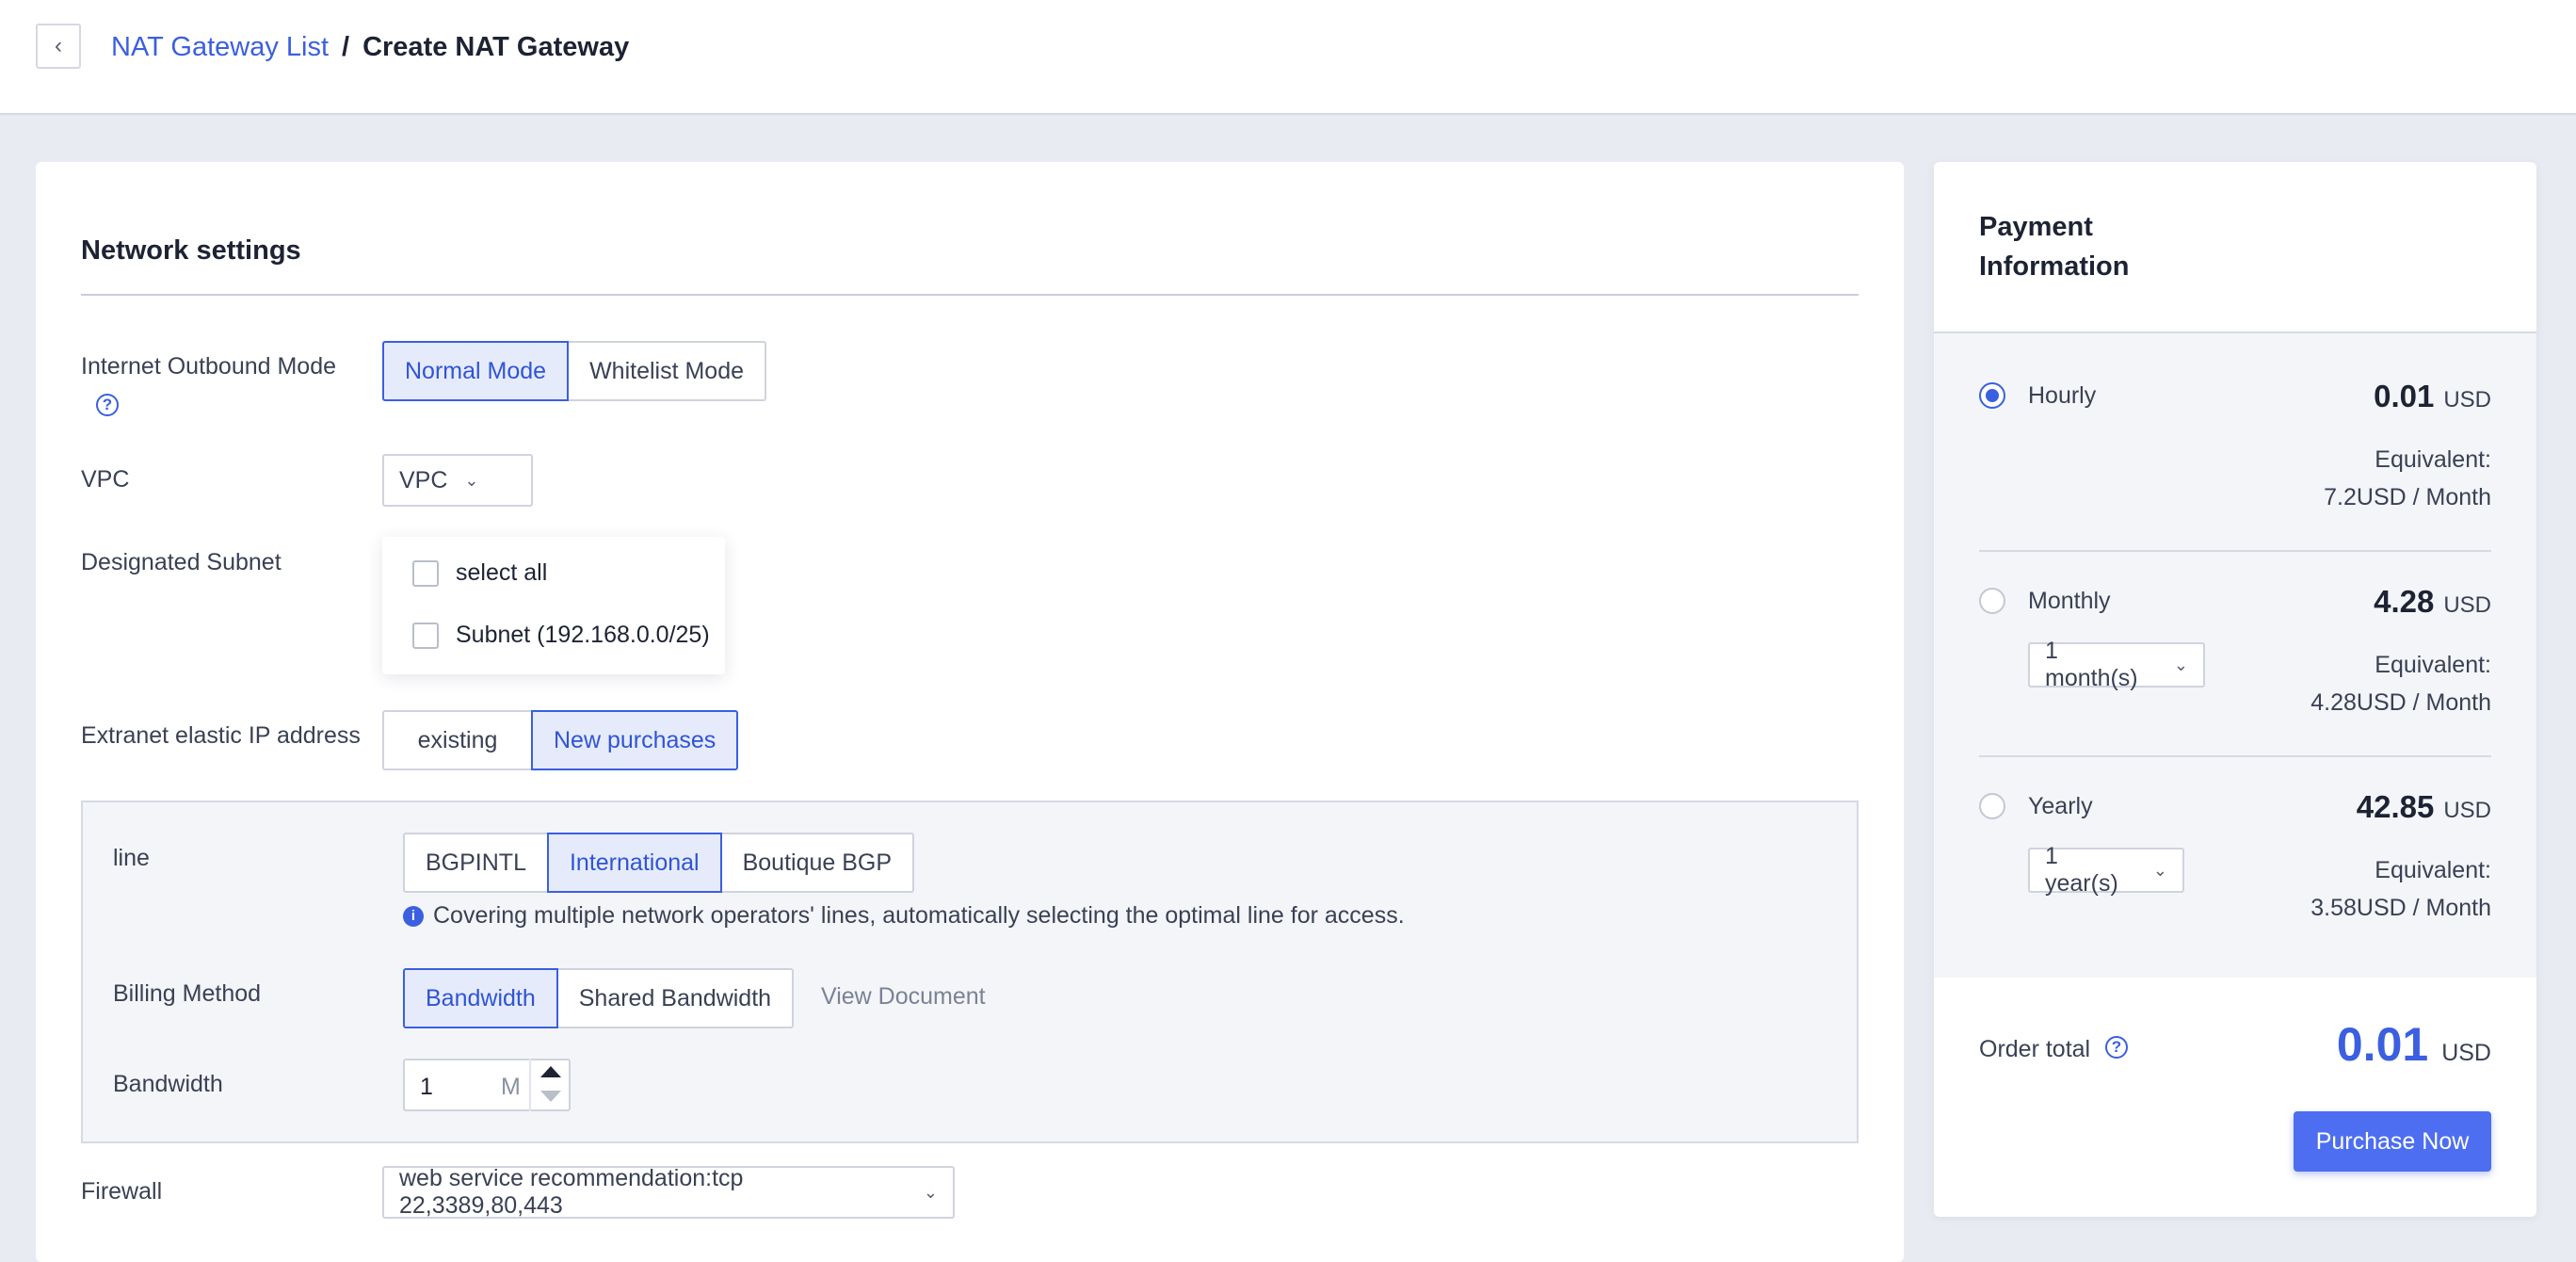 The width and height of the screenshot is (2576, 1262). I want to click on monthly-price-currency: USD, so click(2467, 605).